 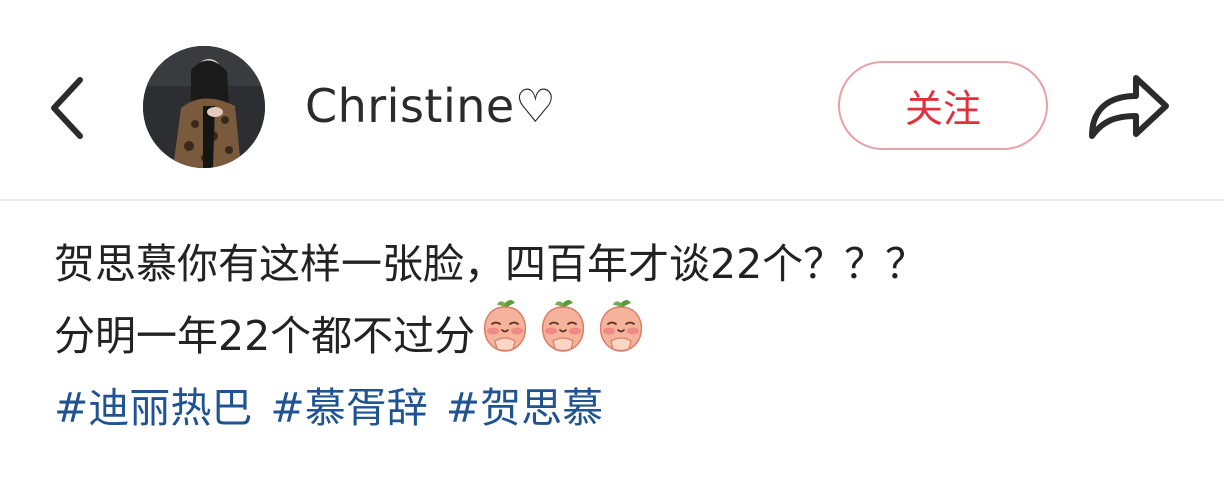 What do you see at coordinates (612, 200) in the screenshot?
I see `header-divider` at bounding box center [612, 200].